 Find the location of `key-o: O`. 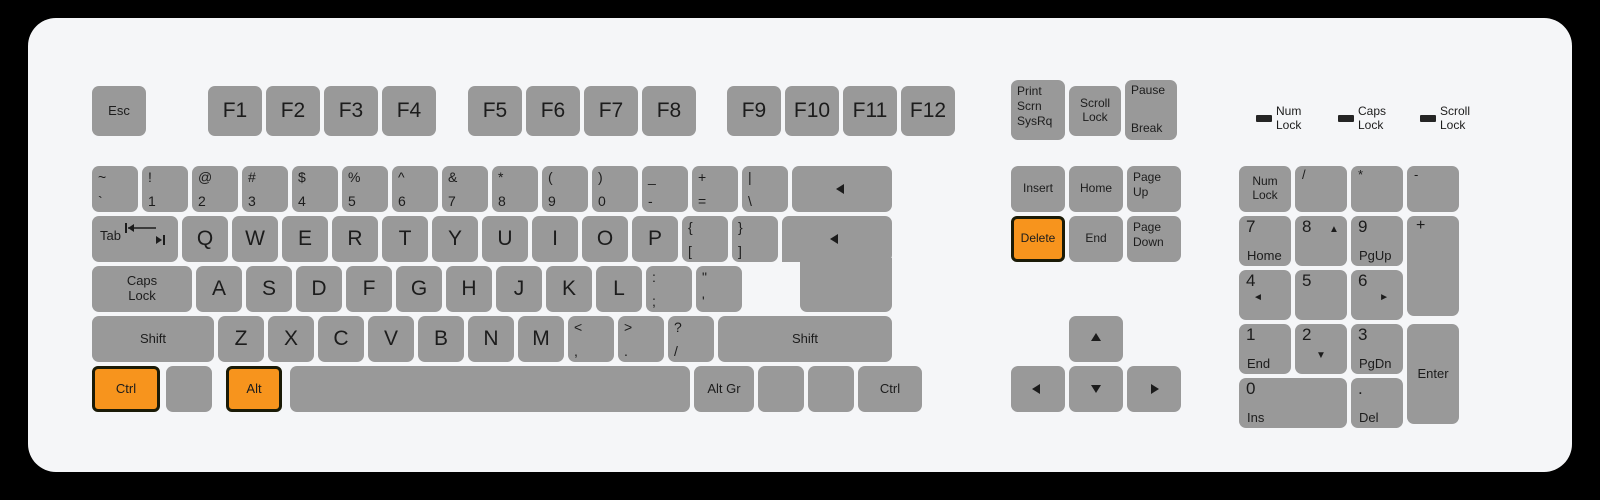

key-o: O is located at coordinates (605, 239).